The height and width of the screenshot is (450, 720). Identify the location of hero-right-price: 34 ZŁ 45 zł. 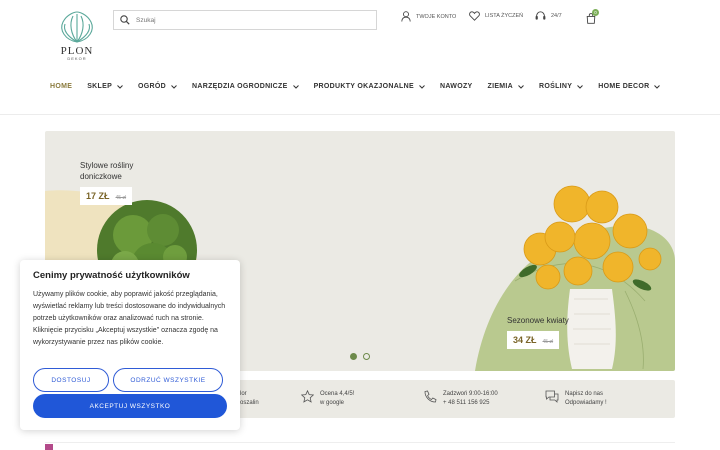
(533, 340).